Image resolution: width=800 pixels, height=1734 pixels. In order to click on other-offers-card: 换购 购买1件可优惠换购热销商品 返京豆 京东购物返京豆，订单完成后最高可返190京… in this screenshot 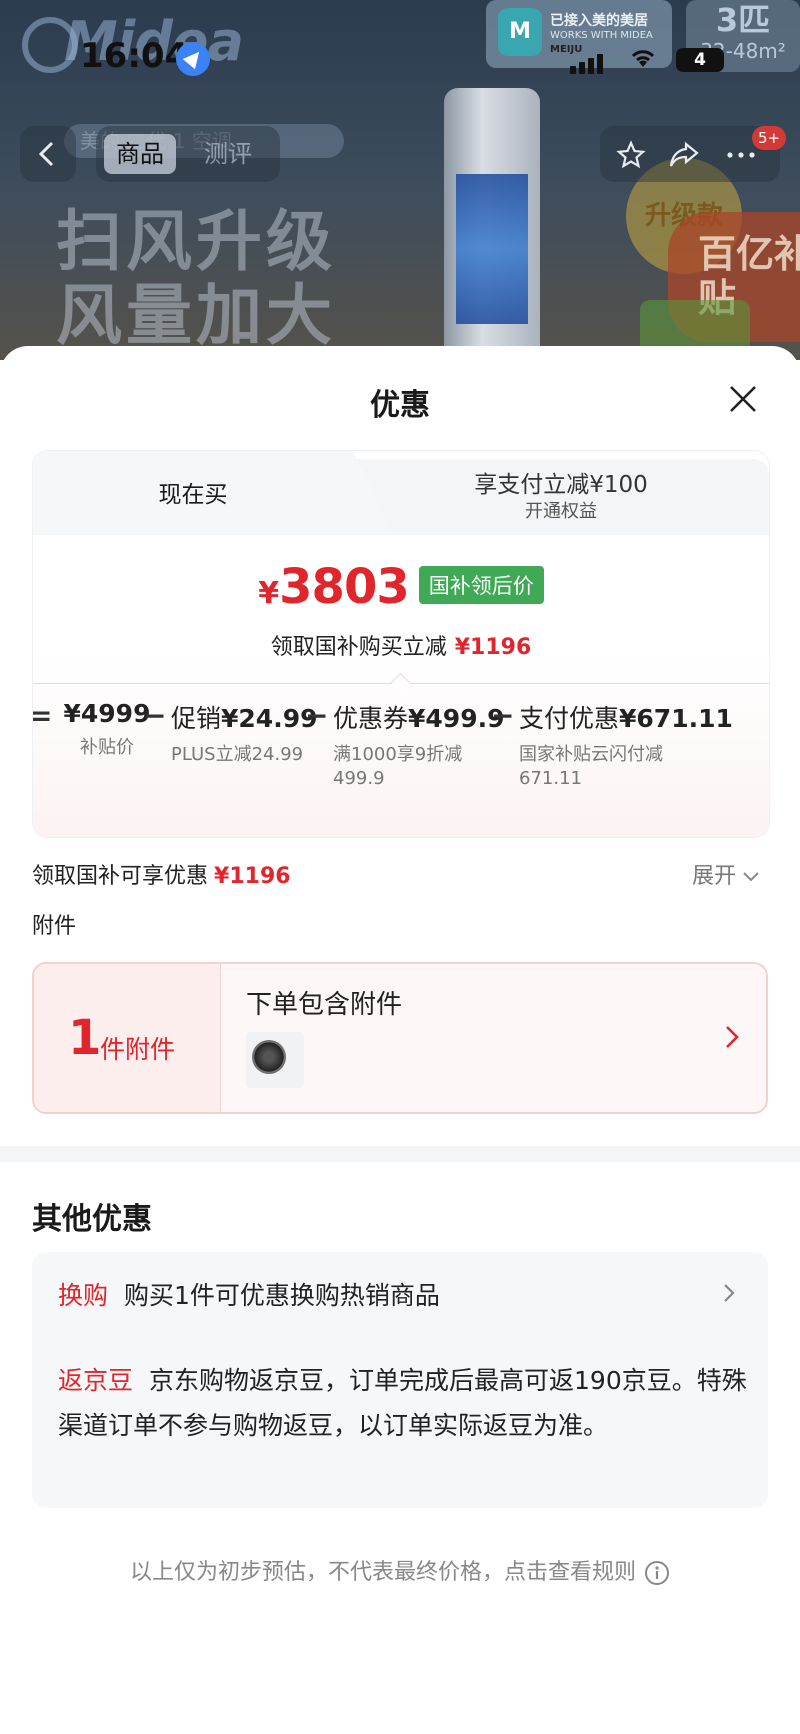, I will do `click(400, 1380)`.